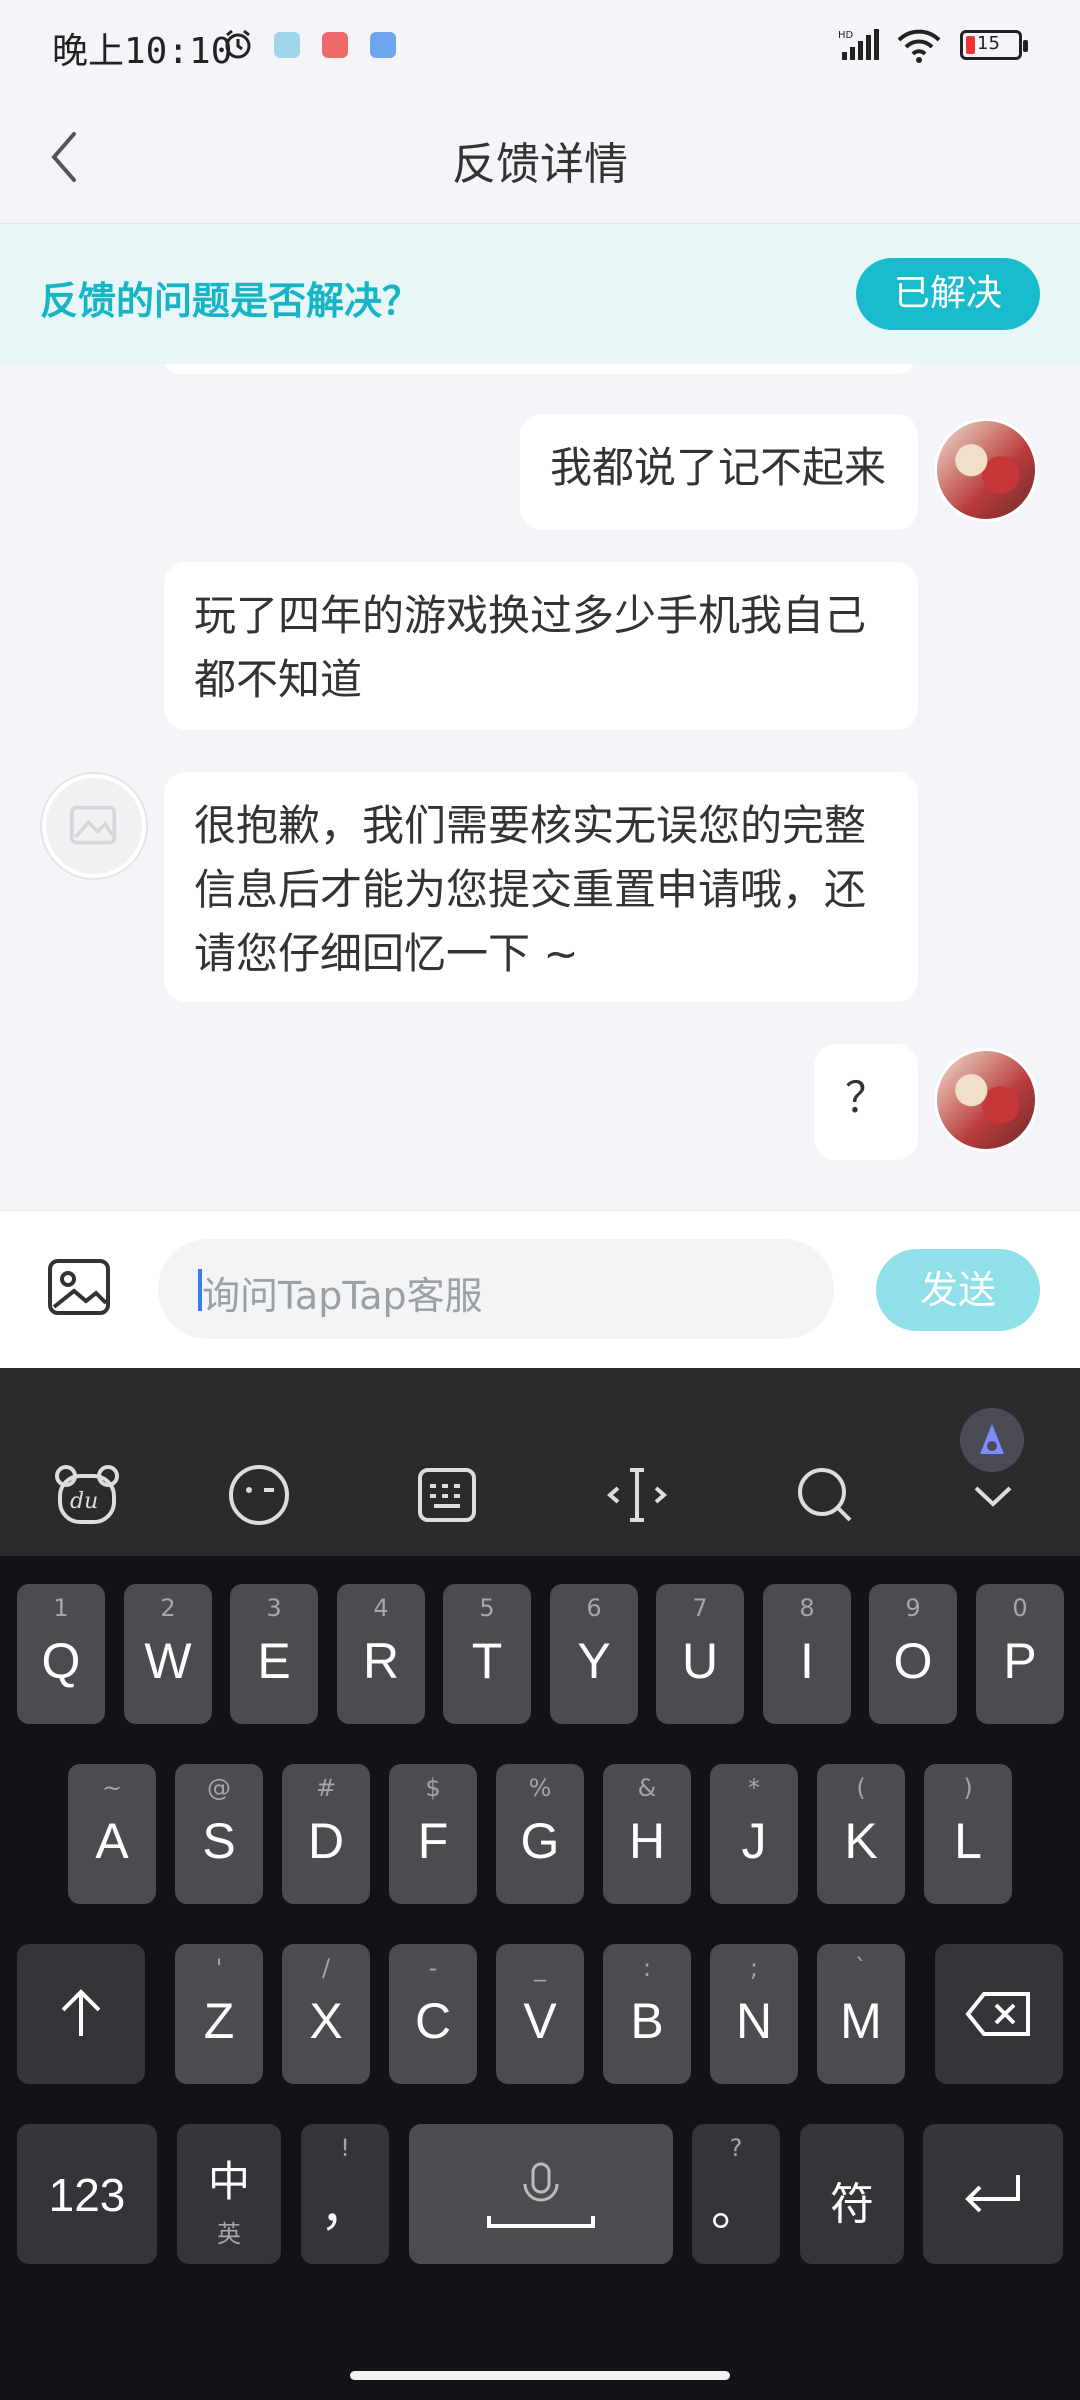 This screenshot has width=1080, height=2400. I want to click on message-line: 玩了四年的游戏换过多少手机我自己, so click(530, 615).